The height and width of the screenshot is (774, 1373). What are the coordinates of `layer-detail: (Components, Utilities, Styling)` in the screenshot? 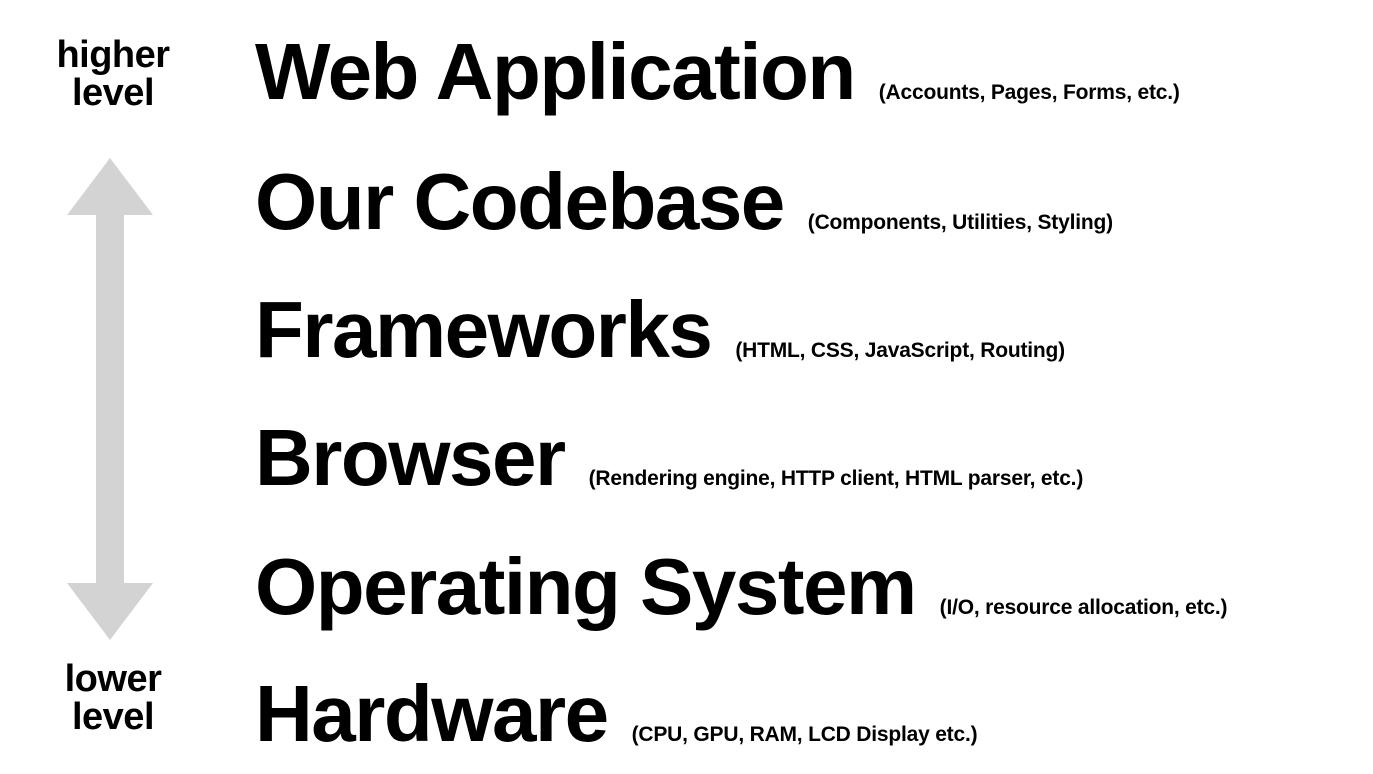 It's located at (960, 222).